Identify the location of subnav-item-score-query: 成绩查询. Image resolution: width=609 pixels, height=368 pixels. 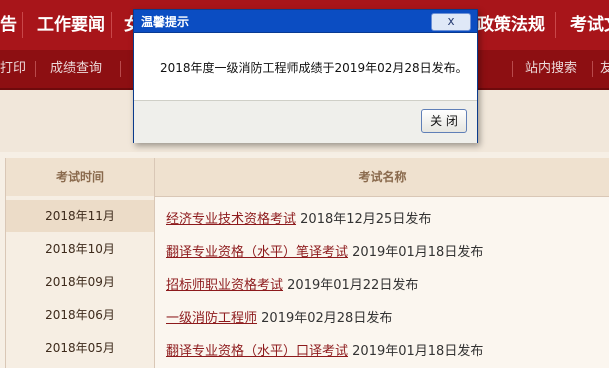
(76, 69).